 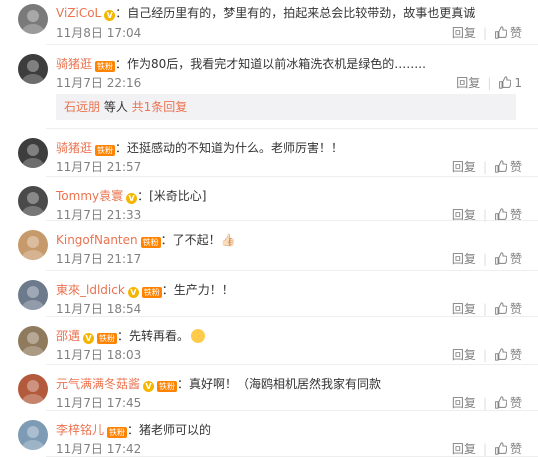 What do you see at coordinates (198, 240) in the screenshot?
I see `comment-text: ：了不起！👍🏻` at bounding box center [198, 240].